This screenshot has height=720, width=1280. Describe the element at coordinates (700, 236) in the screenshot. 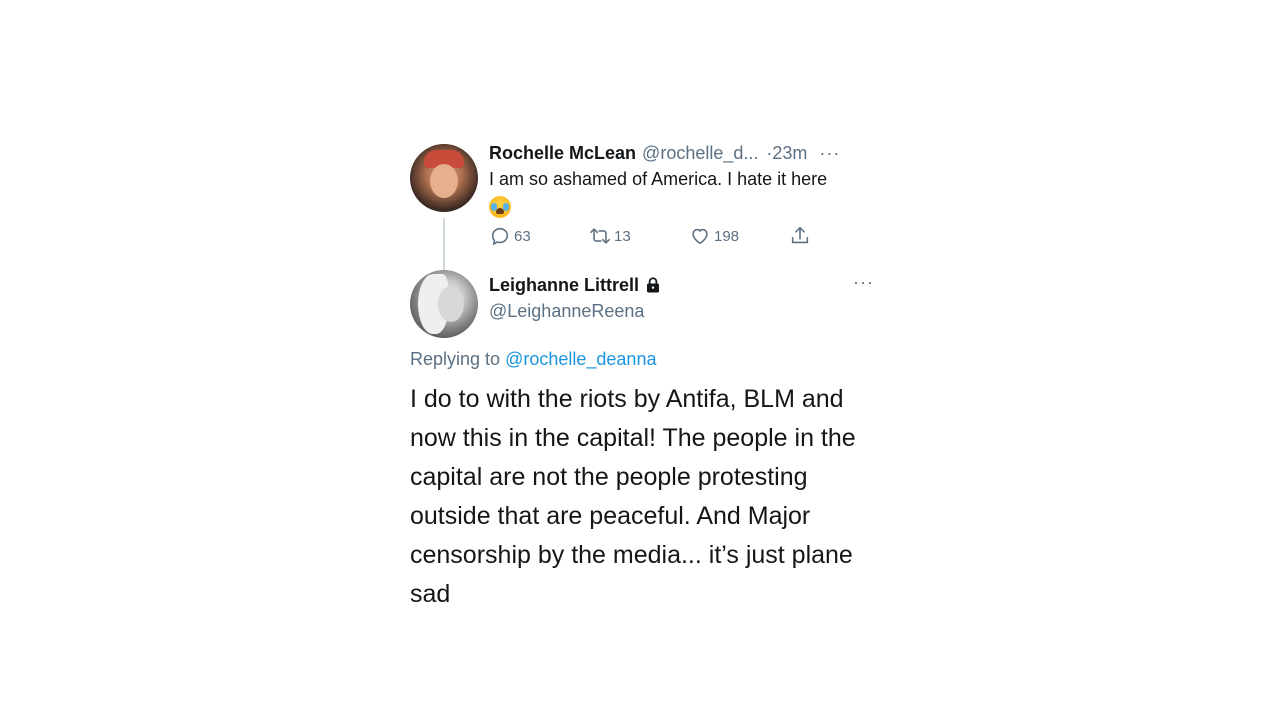

I see `heart-icon` at that location.